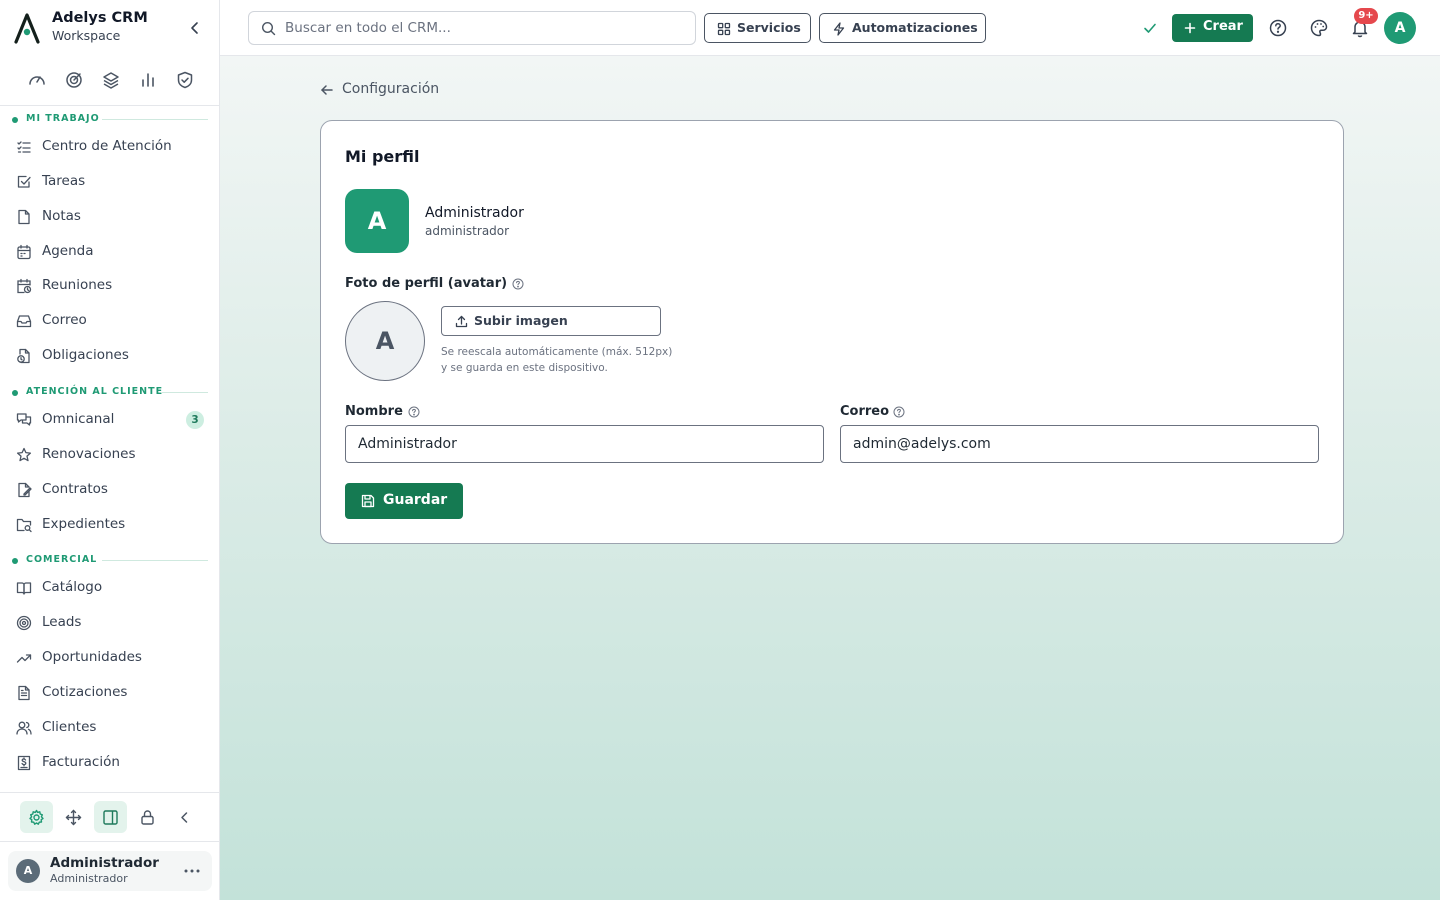  Describe the element at coordinates (1319, 28) in the screenshot. I see `palette-icon` at that location.